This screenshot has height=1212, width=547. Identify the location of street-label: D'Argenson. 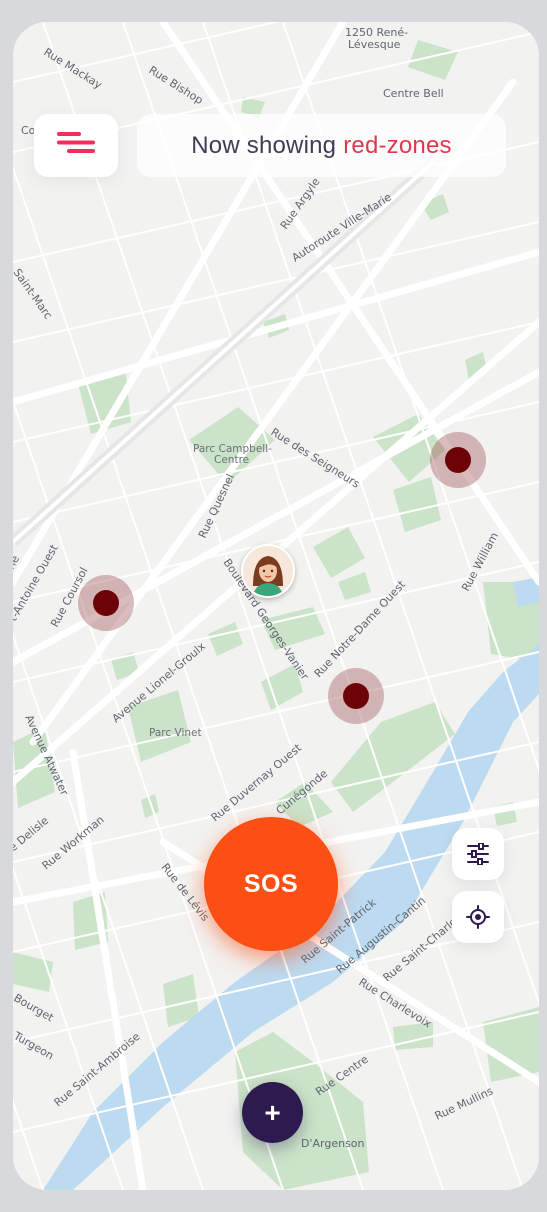
(333, 1143).